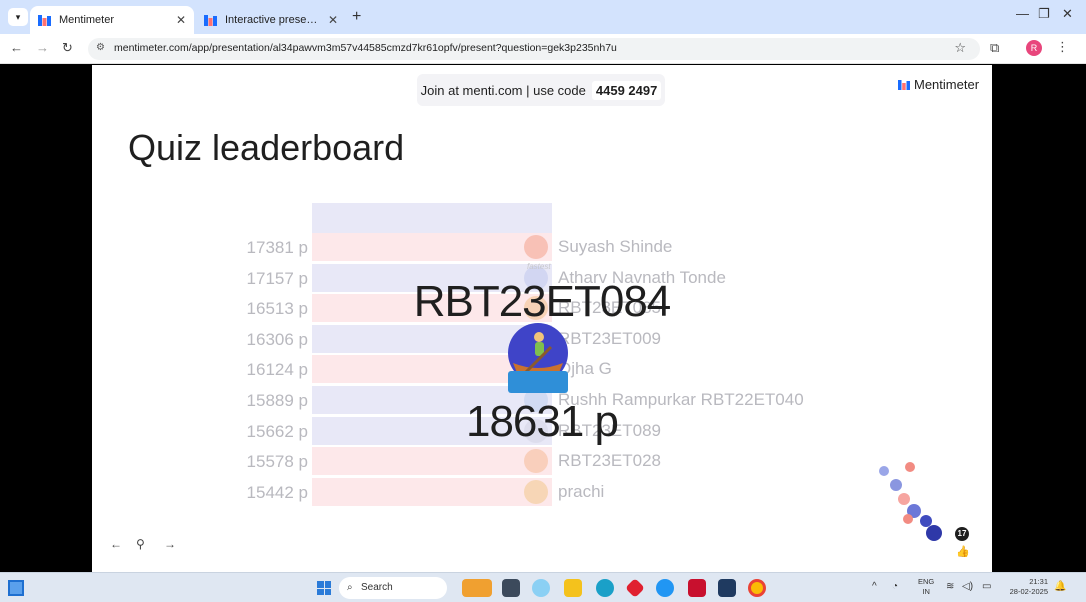  Describe the element at coordinates (963, 551) in the screenshot. I see `thumbs-up-icon: 👍` at that location.